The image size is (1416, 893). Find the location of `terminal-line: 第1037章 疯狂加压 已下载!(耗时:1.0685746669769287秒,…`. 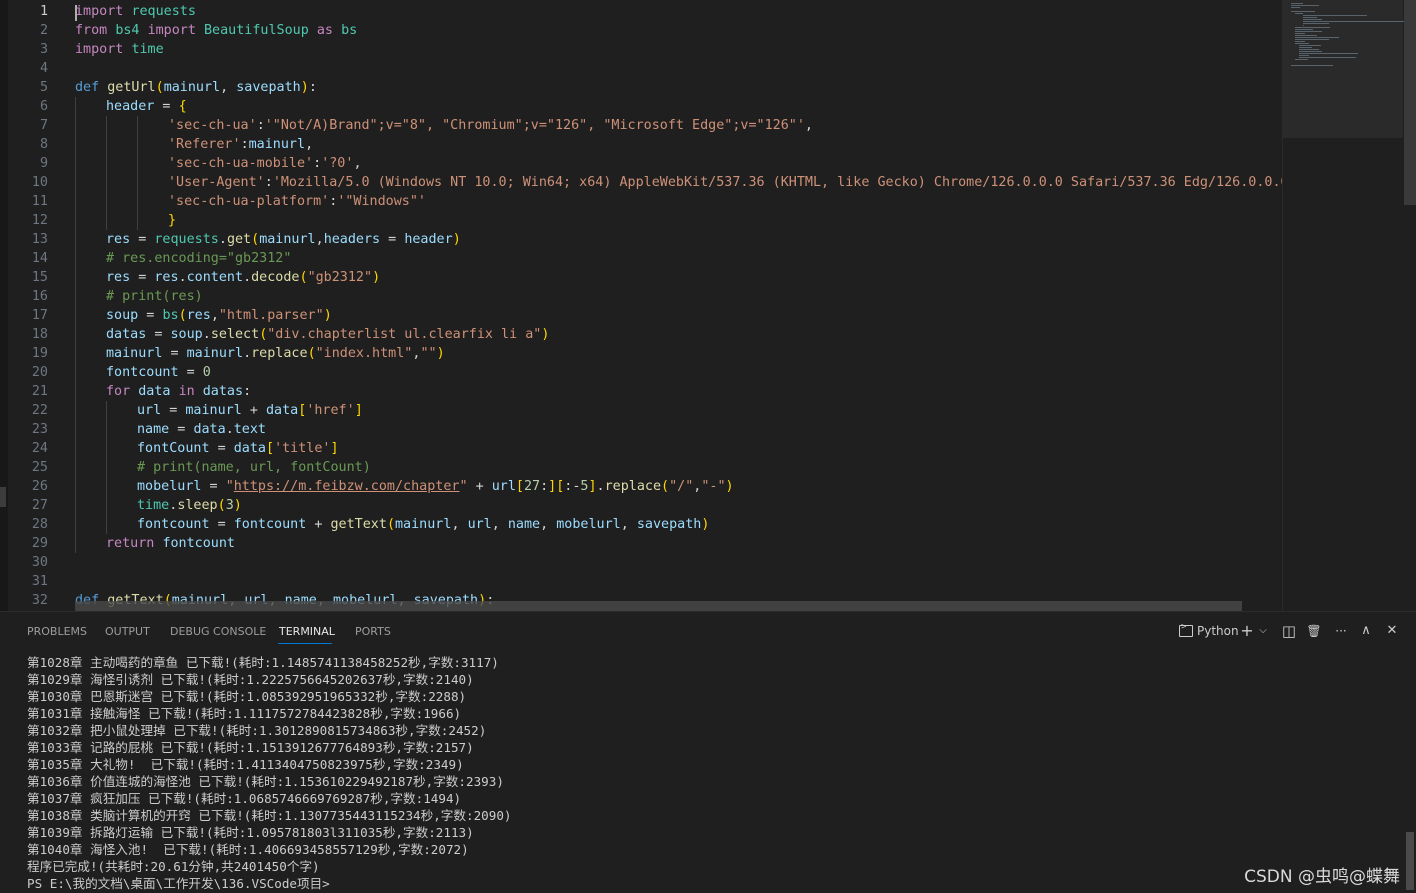

terminal-line: 第1037章 疯狂加压 已下载!(耗时:1.0685746669769287秒,… is located at coordinates (244, 798).